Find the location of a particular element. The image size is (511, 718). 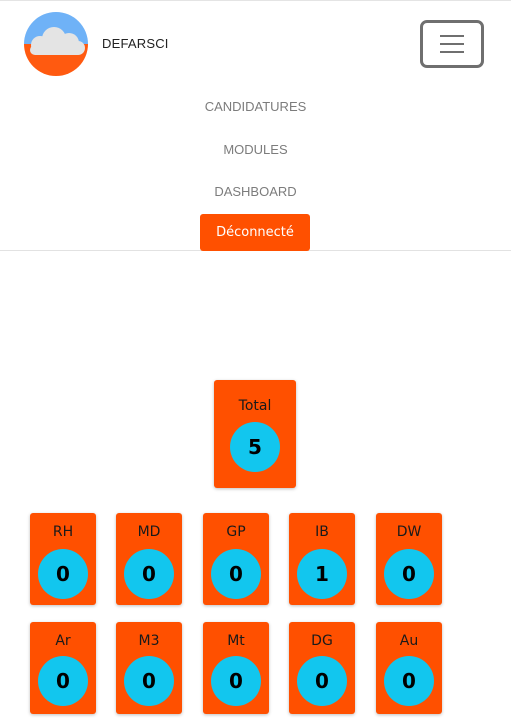

stat-card-ar: Ar 0 is located at coordinates (63, 668).